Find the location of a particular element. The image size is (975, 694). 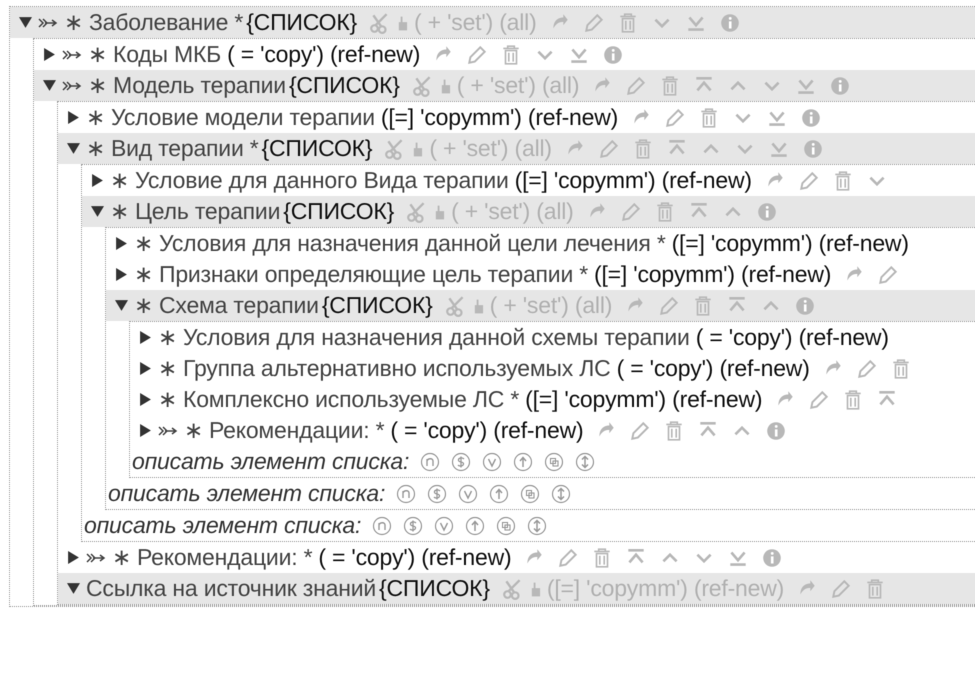

node-label: ∗ Группа альтернативно используемых ЛС is located at coordinates (384, 368).